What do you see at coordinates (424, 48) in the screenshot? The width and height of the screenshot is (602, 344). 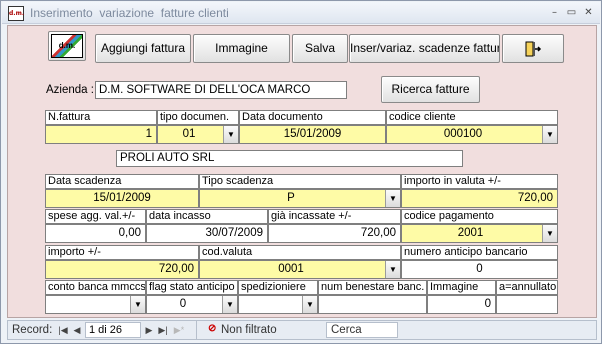 I see `schedule-button: Inser/variaz. scadenze fattura` at bounding box center [424, 48].